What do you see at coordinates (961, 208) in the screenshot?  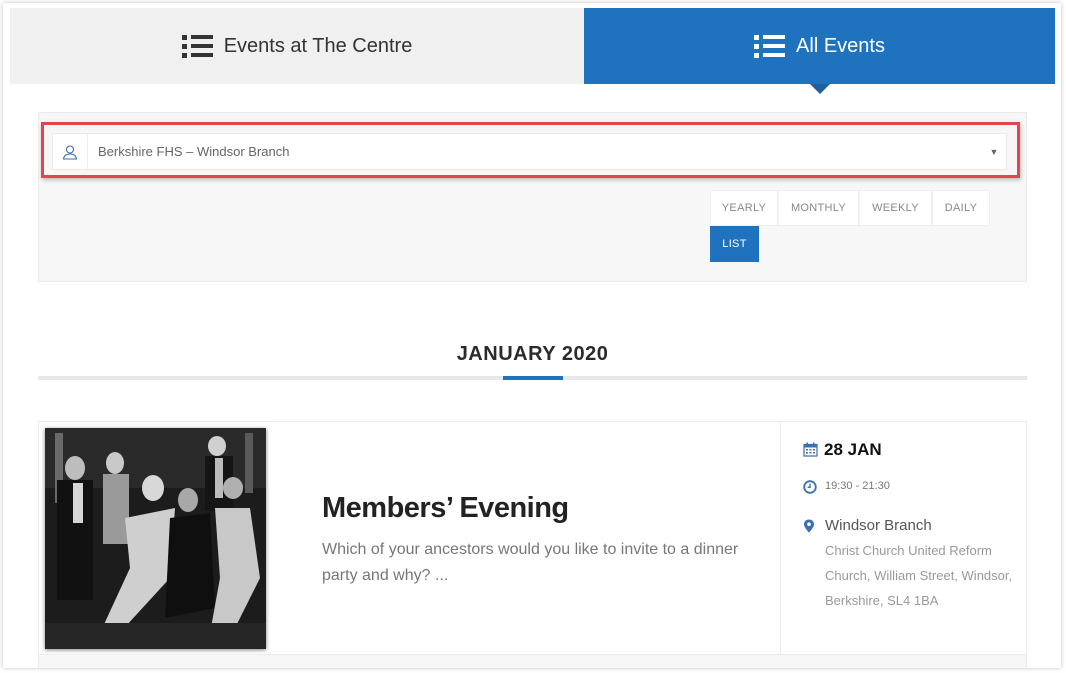 I see `view-daily-button: DAILY` at bounding box center [961, 208].